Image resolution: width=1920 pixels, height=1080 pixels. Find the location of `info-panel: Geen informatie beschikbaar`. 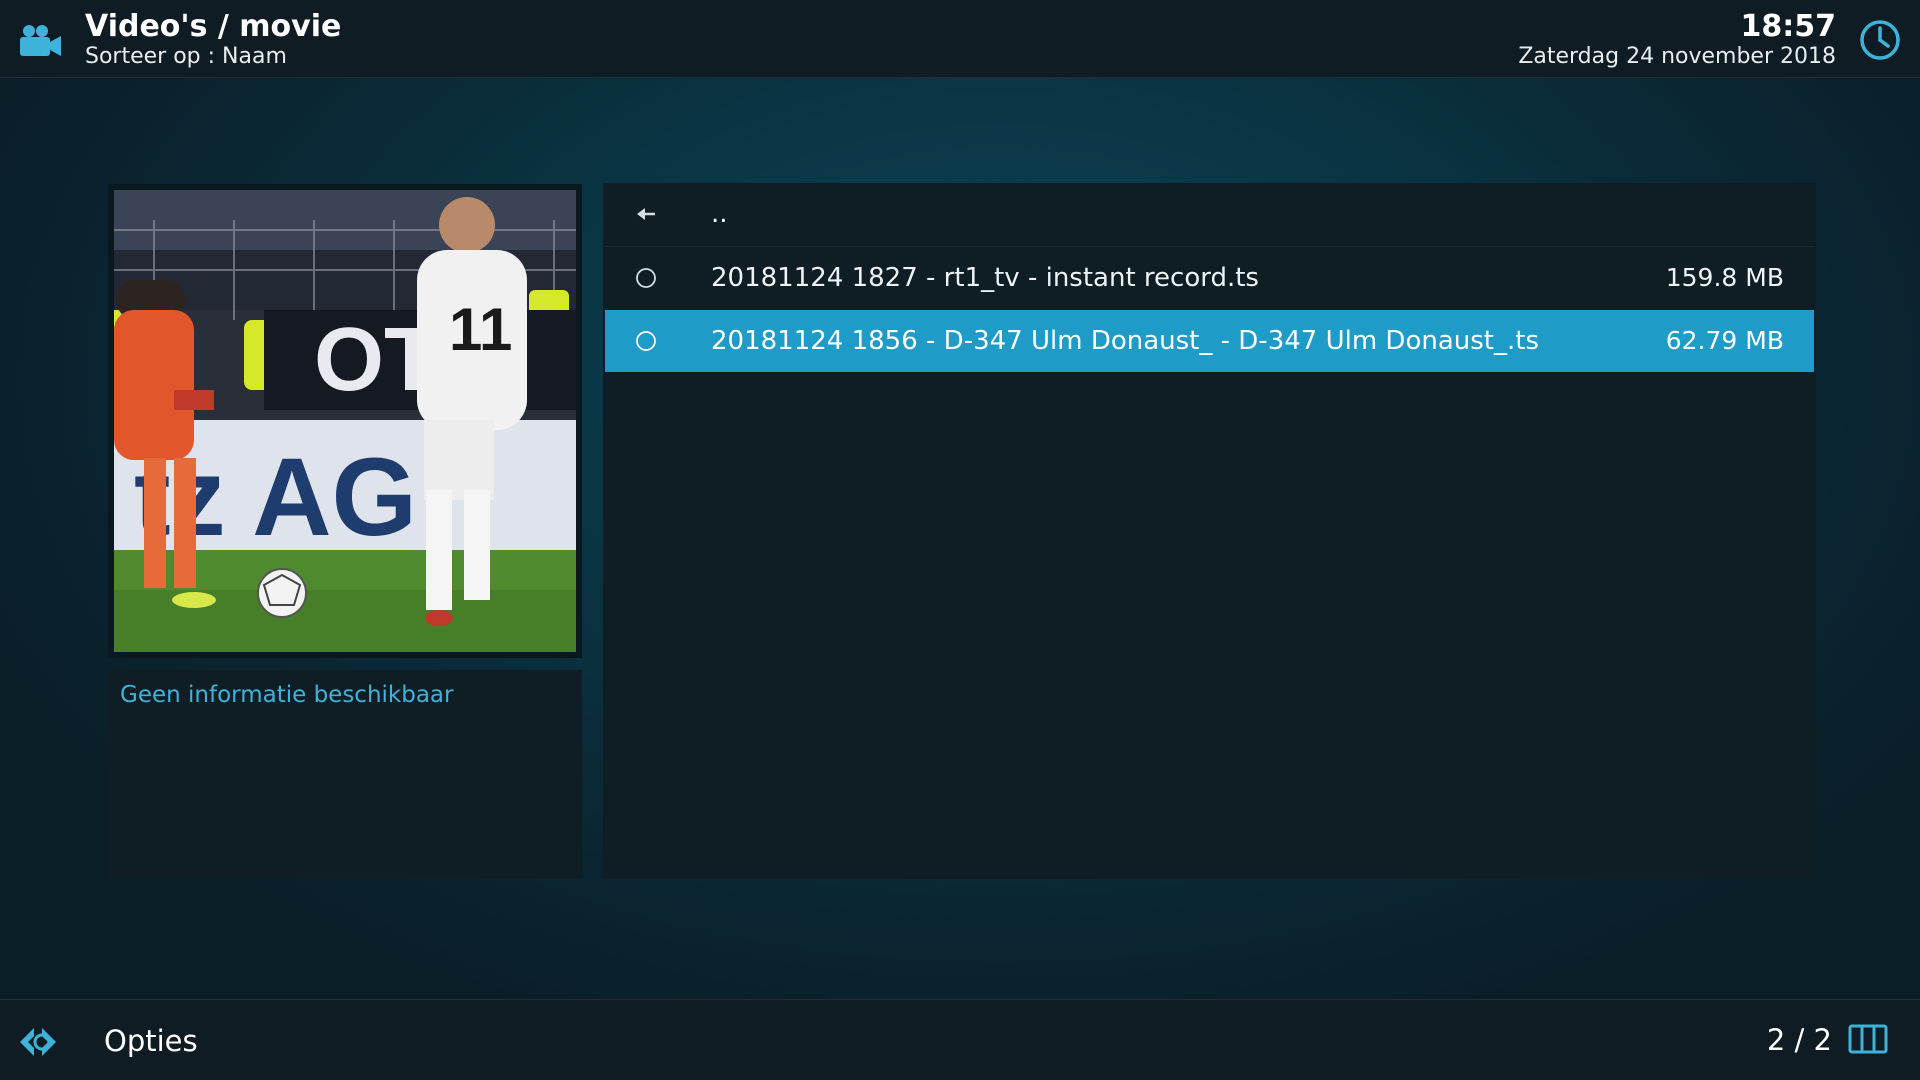

info-panel: Geen informatie beschikbaar is located at coordinates (345, 774).